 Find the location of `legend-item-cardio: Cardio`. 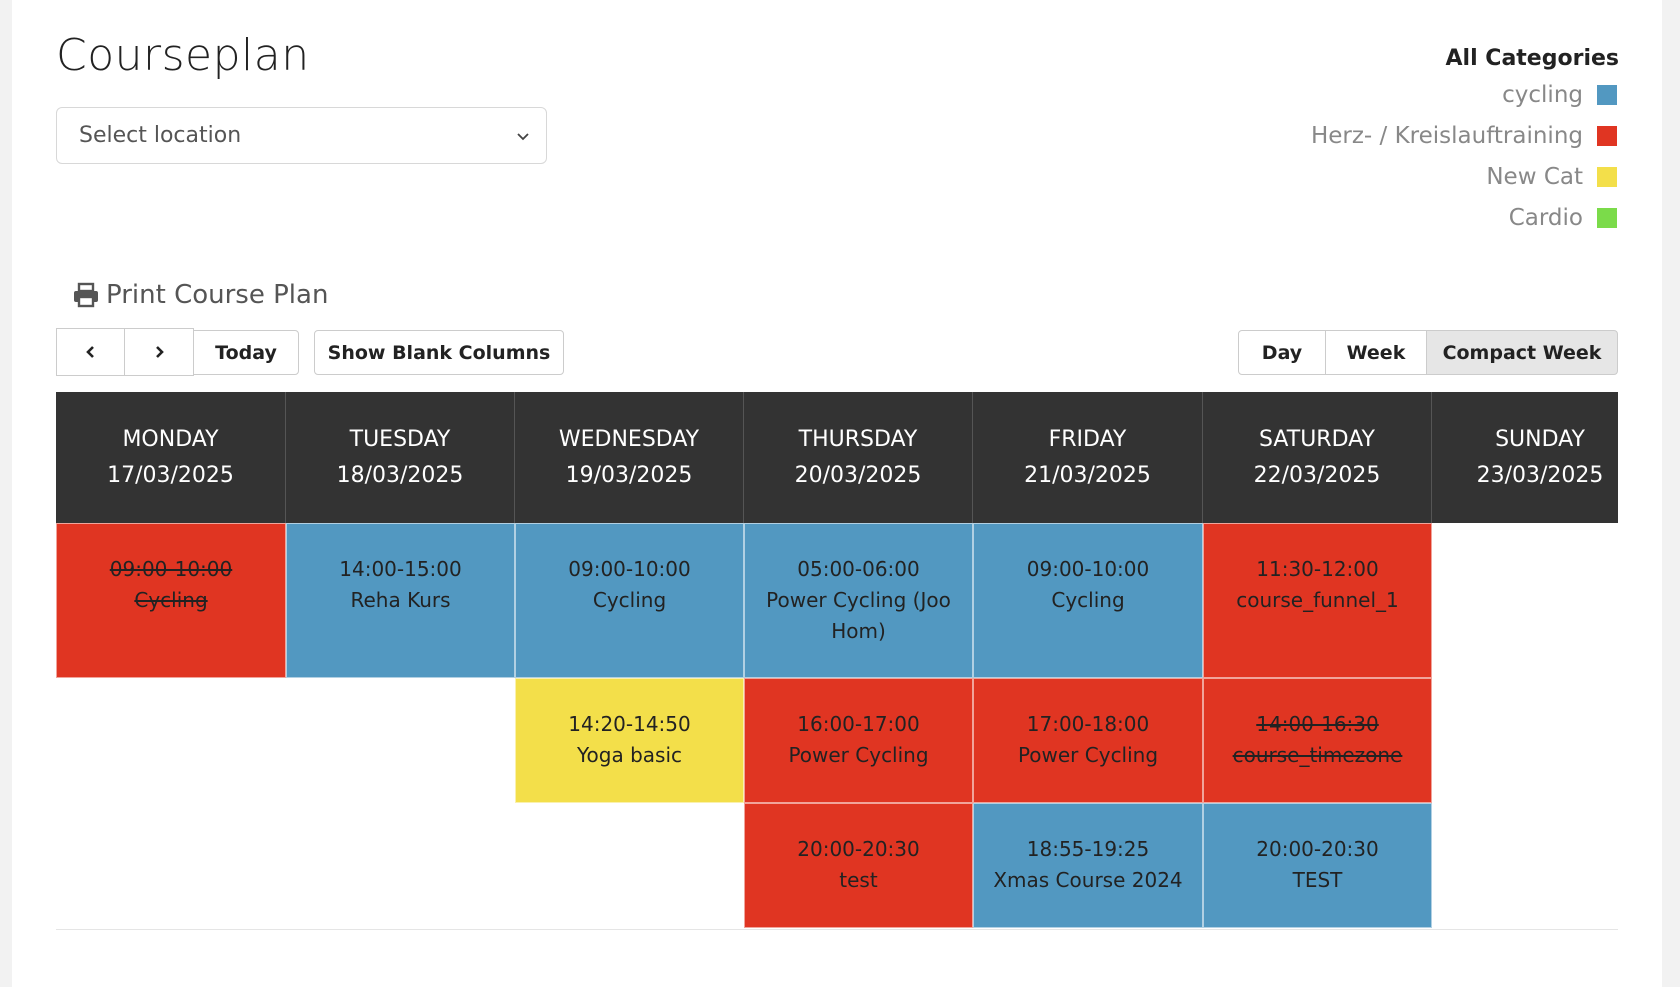

legend-item-cardio: Cardio is located at coordinates (1465, 217).